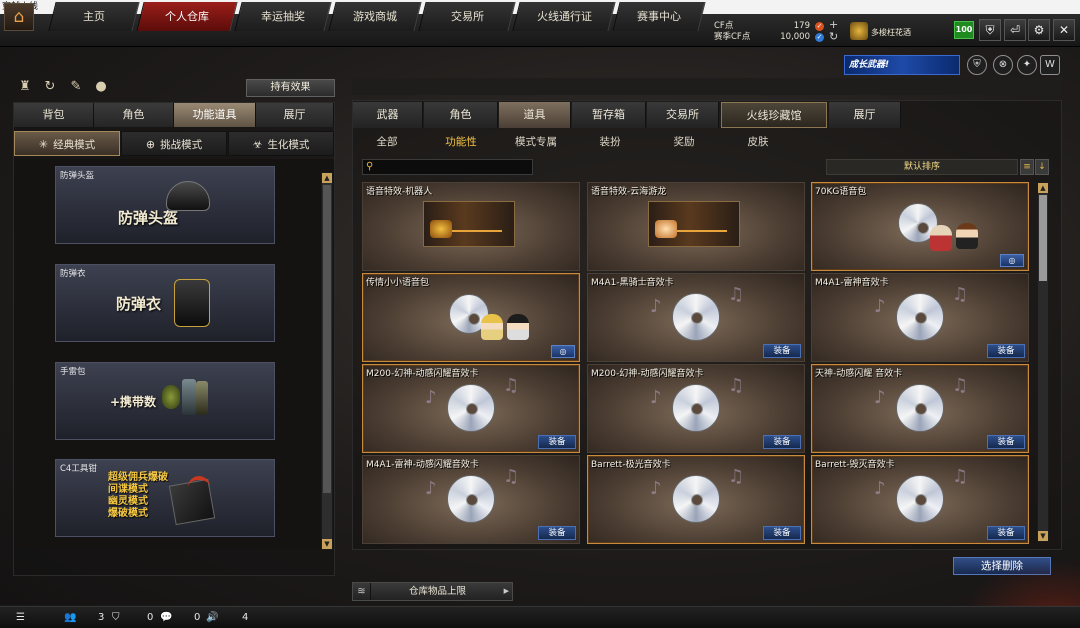 This screenshot has height=628, width=1080. I want to click on season-coin-icon: ✓, so click(819, 37).